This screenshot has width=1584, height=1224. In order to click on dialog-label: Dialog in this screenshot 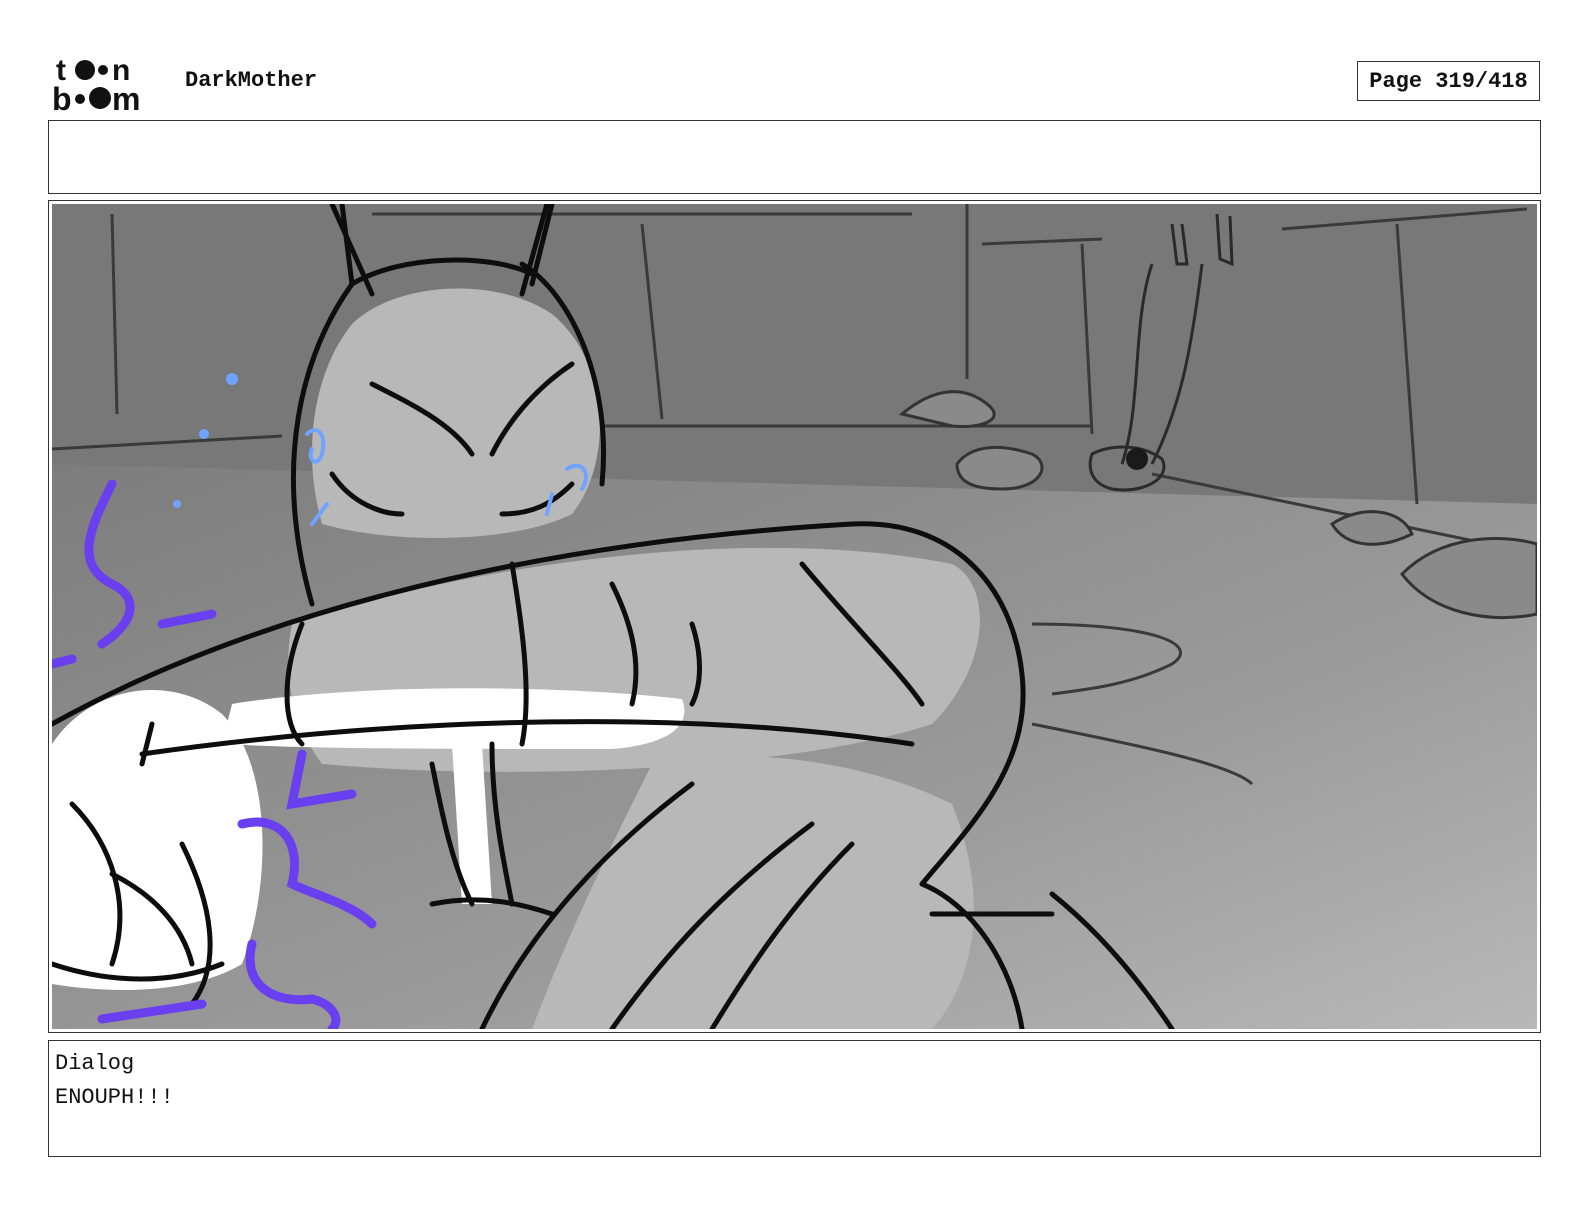, I will do `click(95, 1063)`.